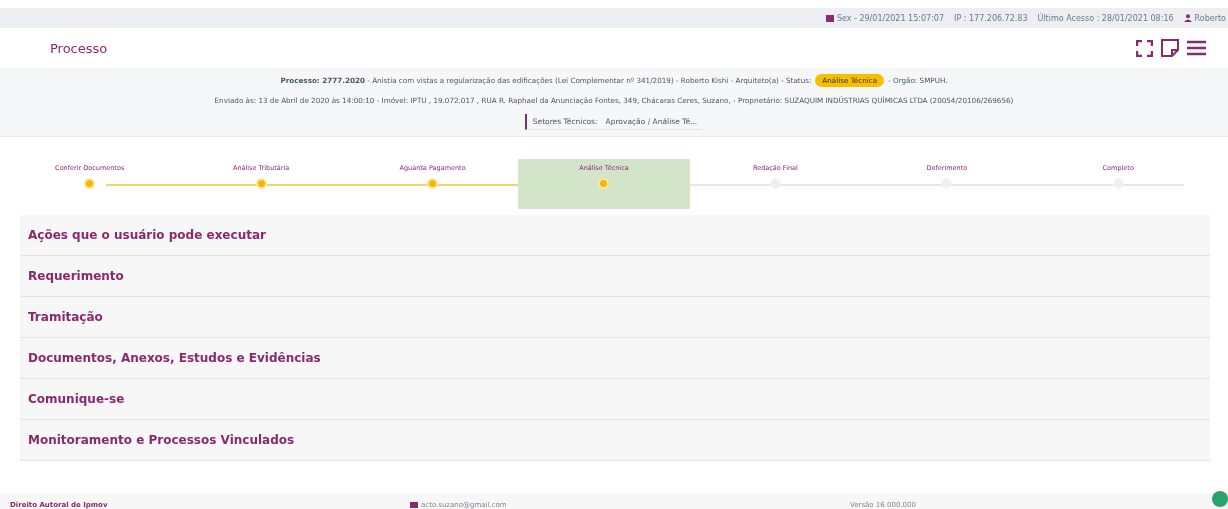  Describe the element at coordinates (615, 399) in the screenshot. I see `accordion-header: Comunique-se` at that location.